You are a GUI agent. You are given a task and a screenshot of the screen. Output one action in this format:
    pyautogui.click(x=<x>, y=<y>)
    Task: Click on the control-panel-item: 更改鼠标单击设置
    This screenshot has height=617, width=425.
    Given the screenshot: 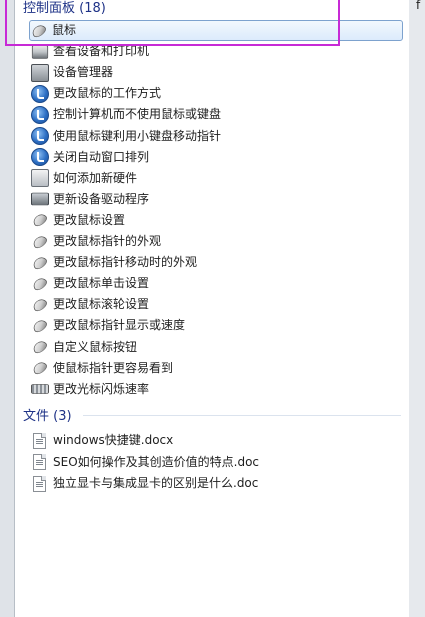 What is the action you would take?
    pyautogui.click(x=216, y=283)
    